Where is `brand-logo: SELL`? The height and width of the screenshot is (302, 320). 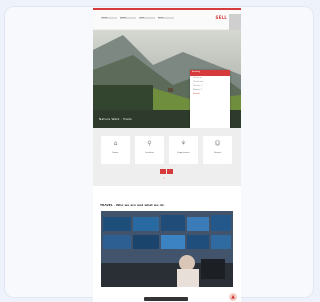
brand-logo: SELL is located at coordinates (221, 17).